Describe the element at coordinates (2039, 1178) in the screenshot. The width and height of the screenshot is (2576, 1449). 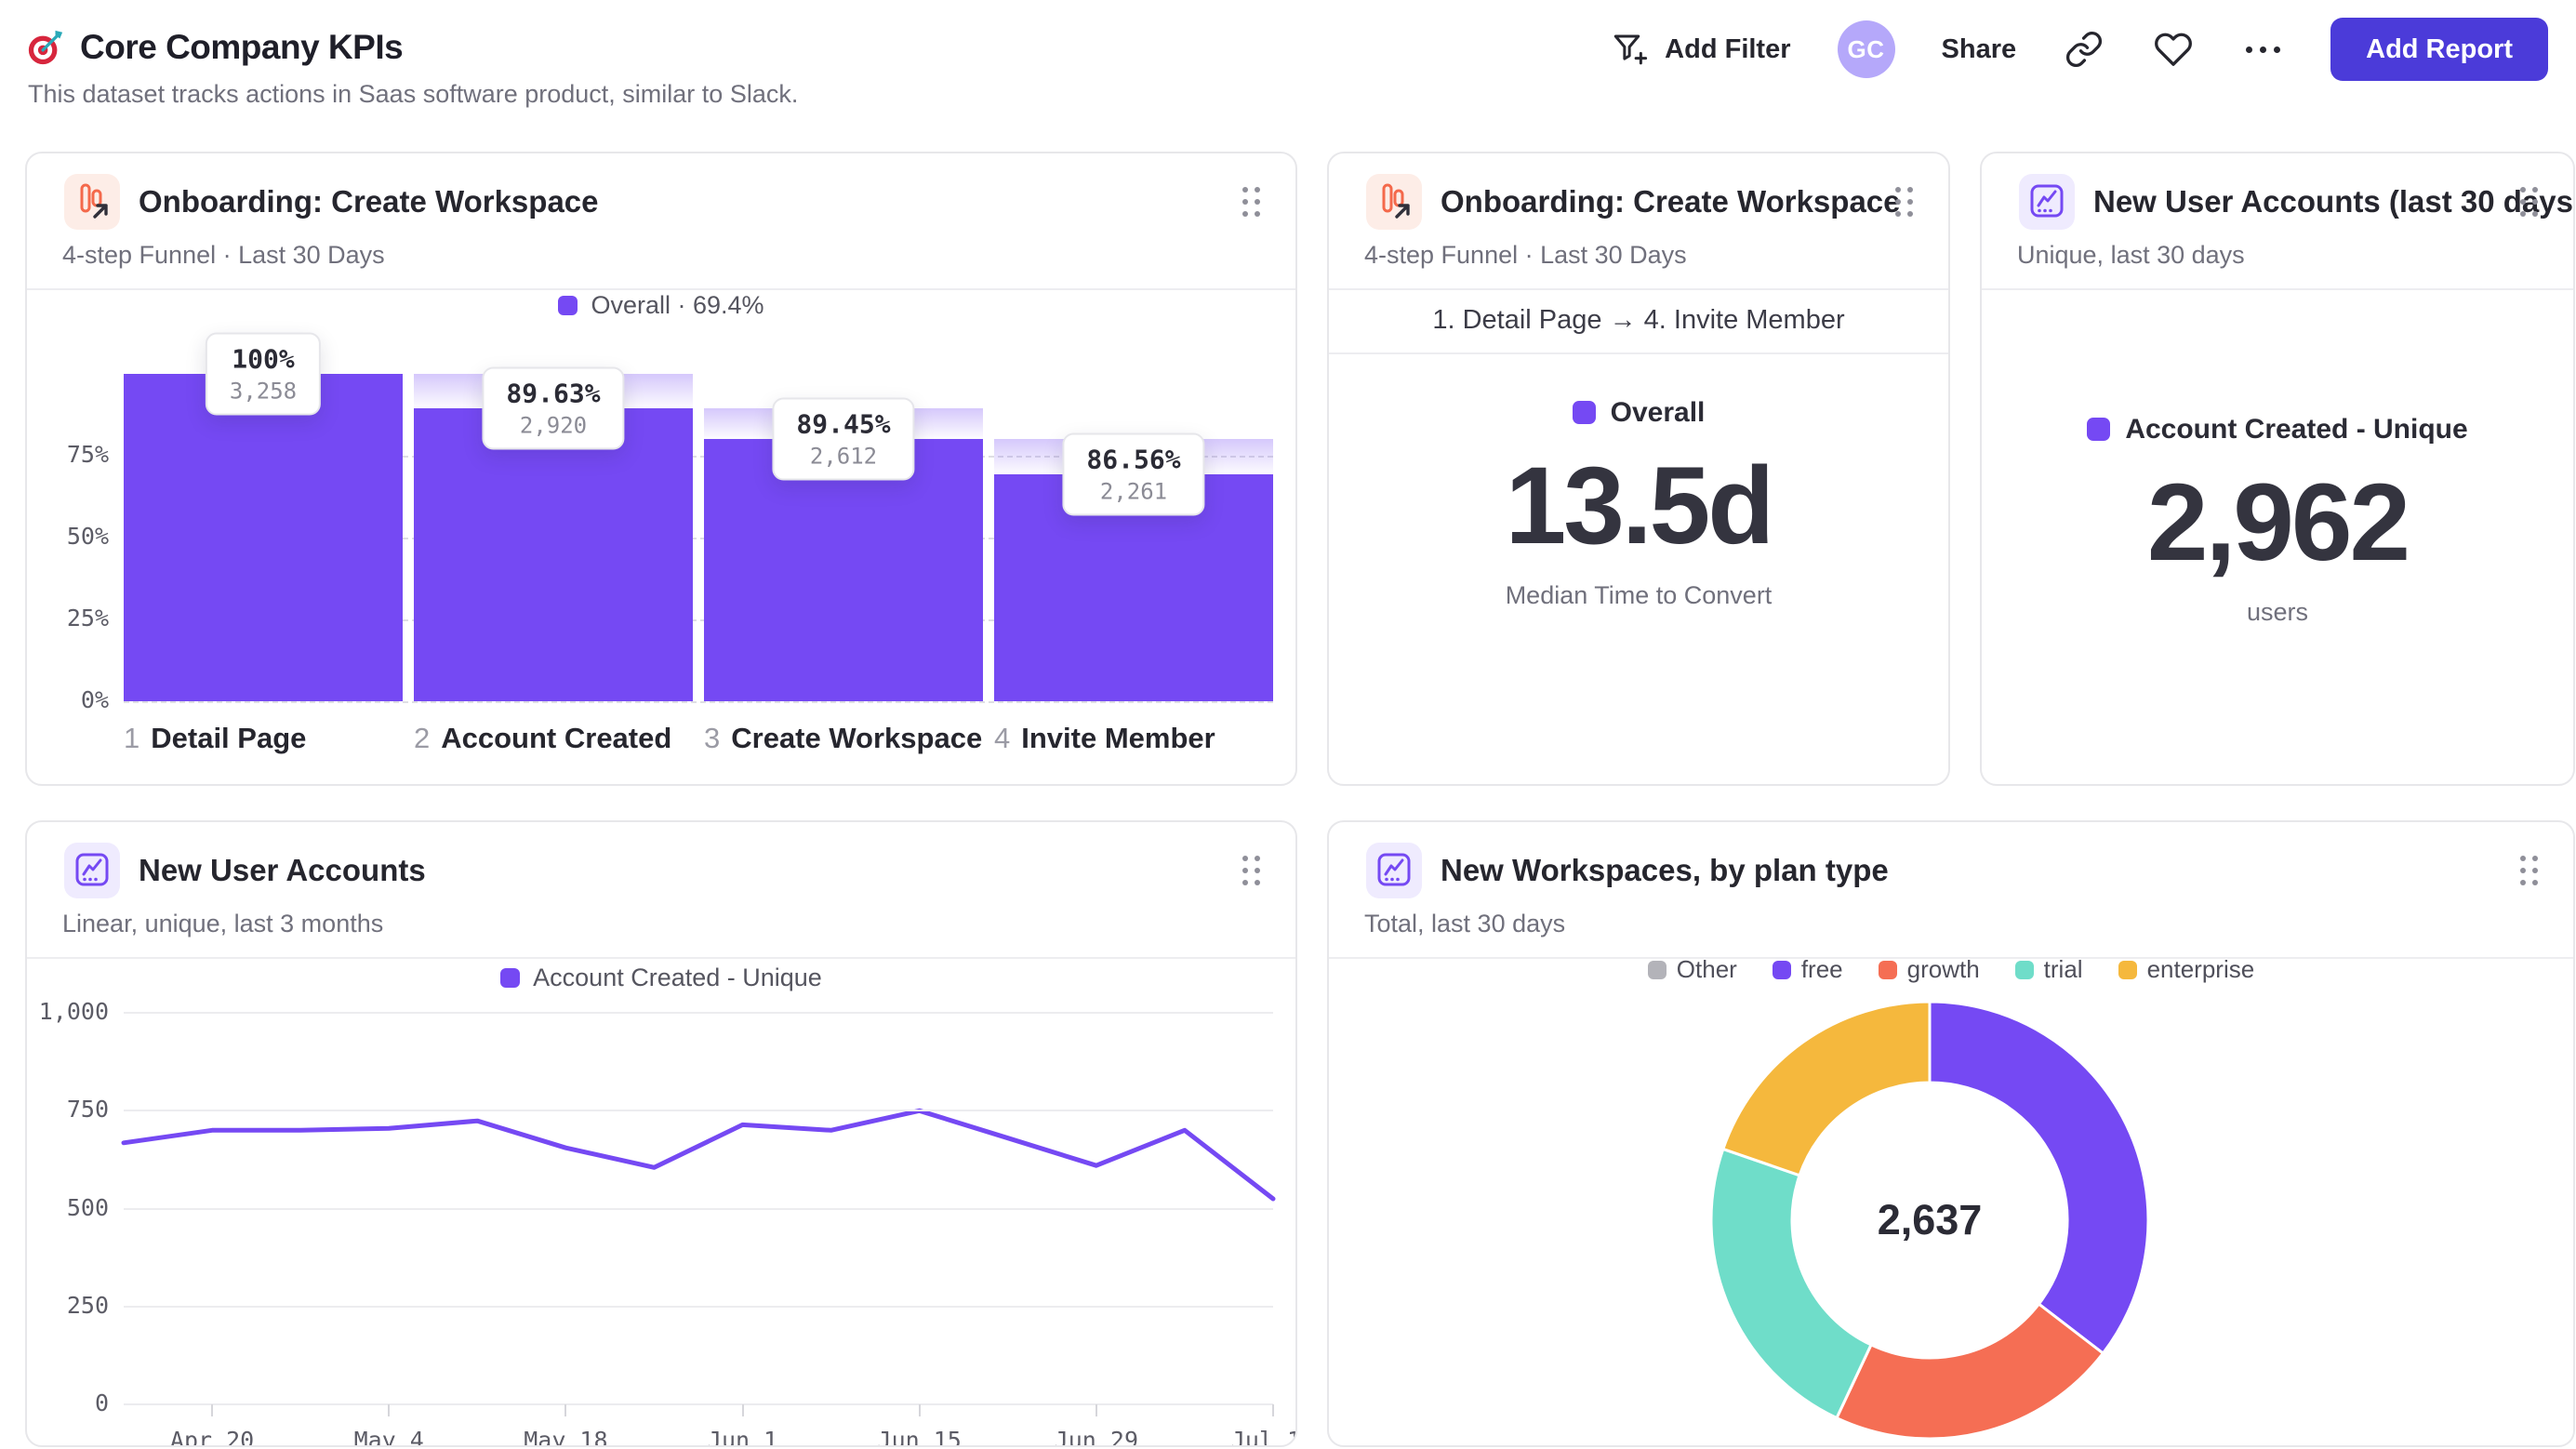
I see `donut-slice-free` at that location.